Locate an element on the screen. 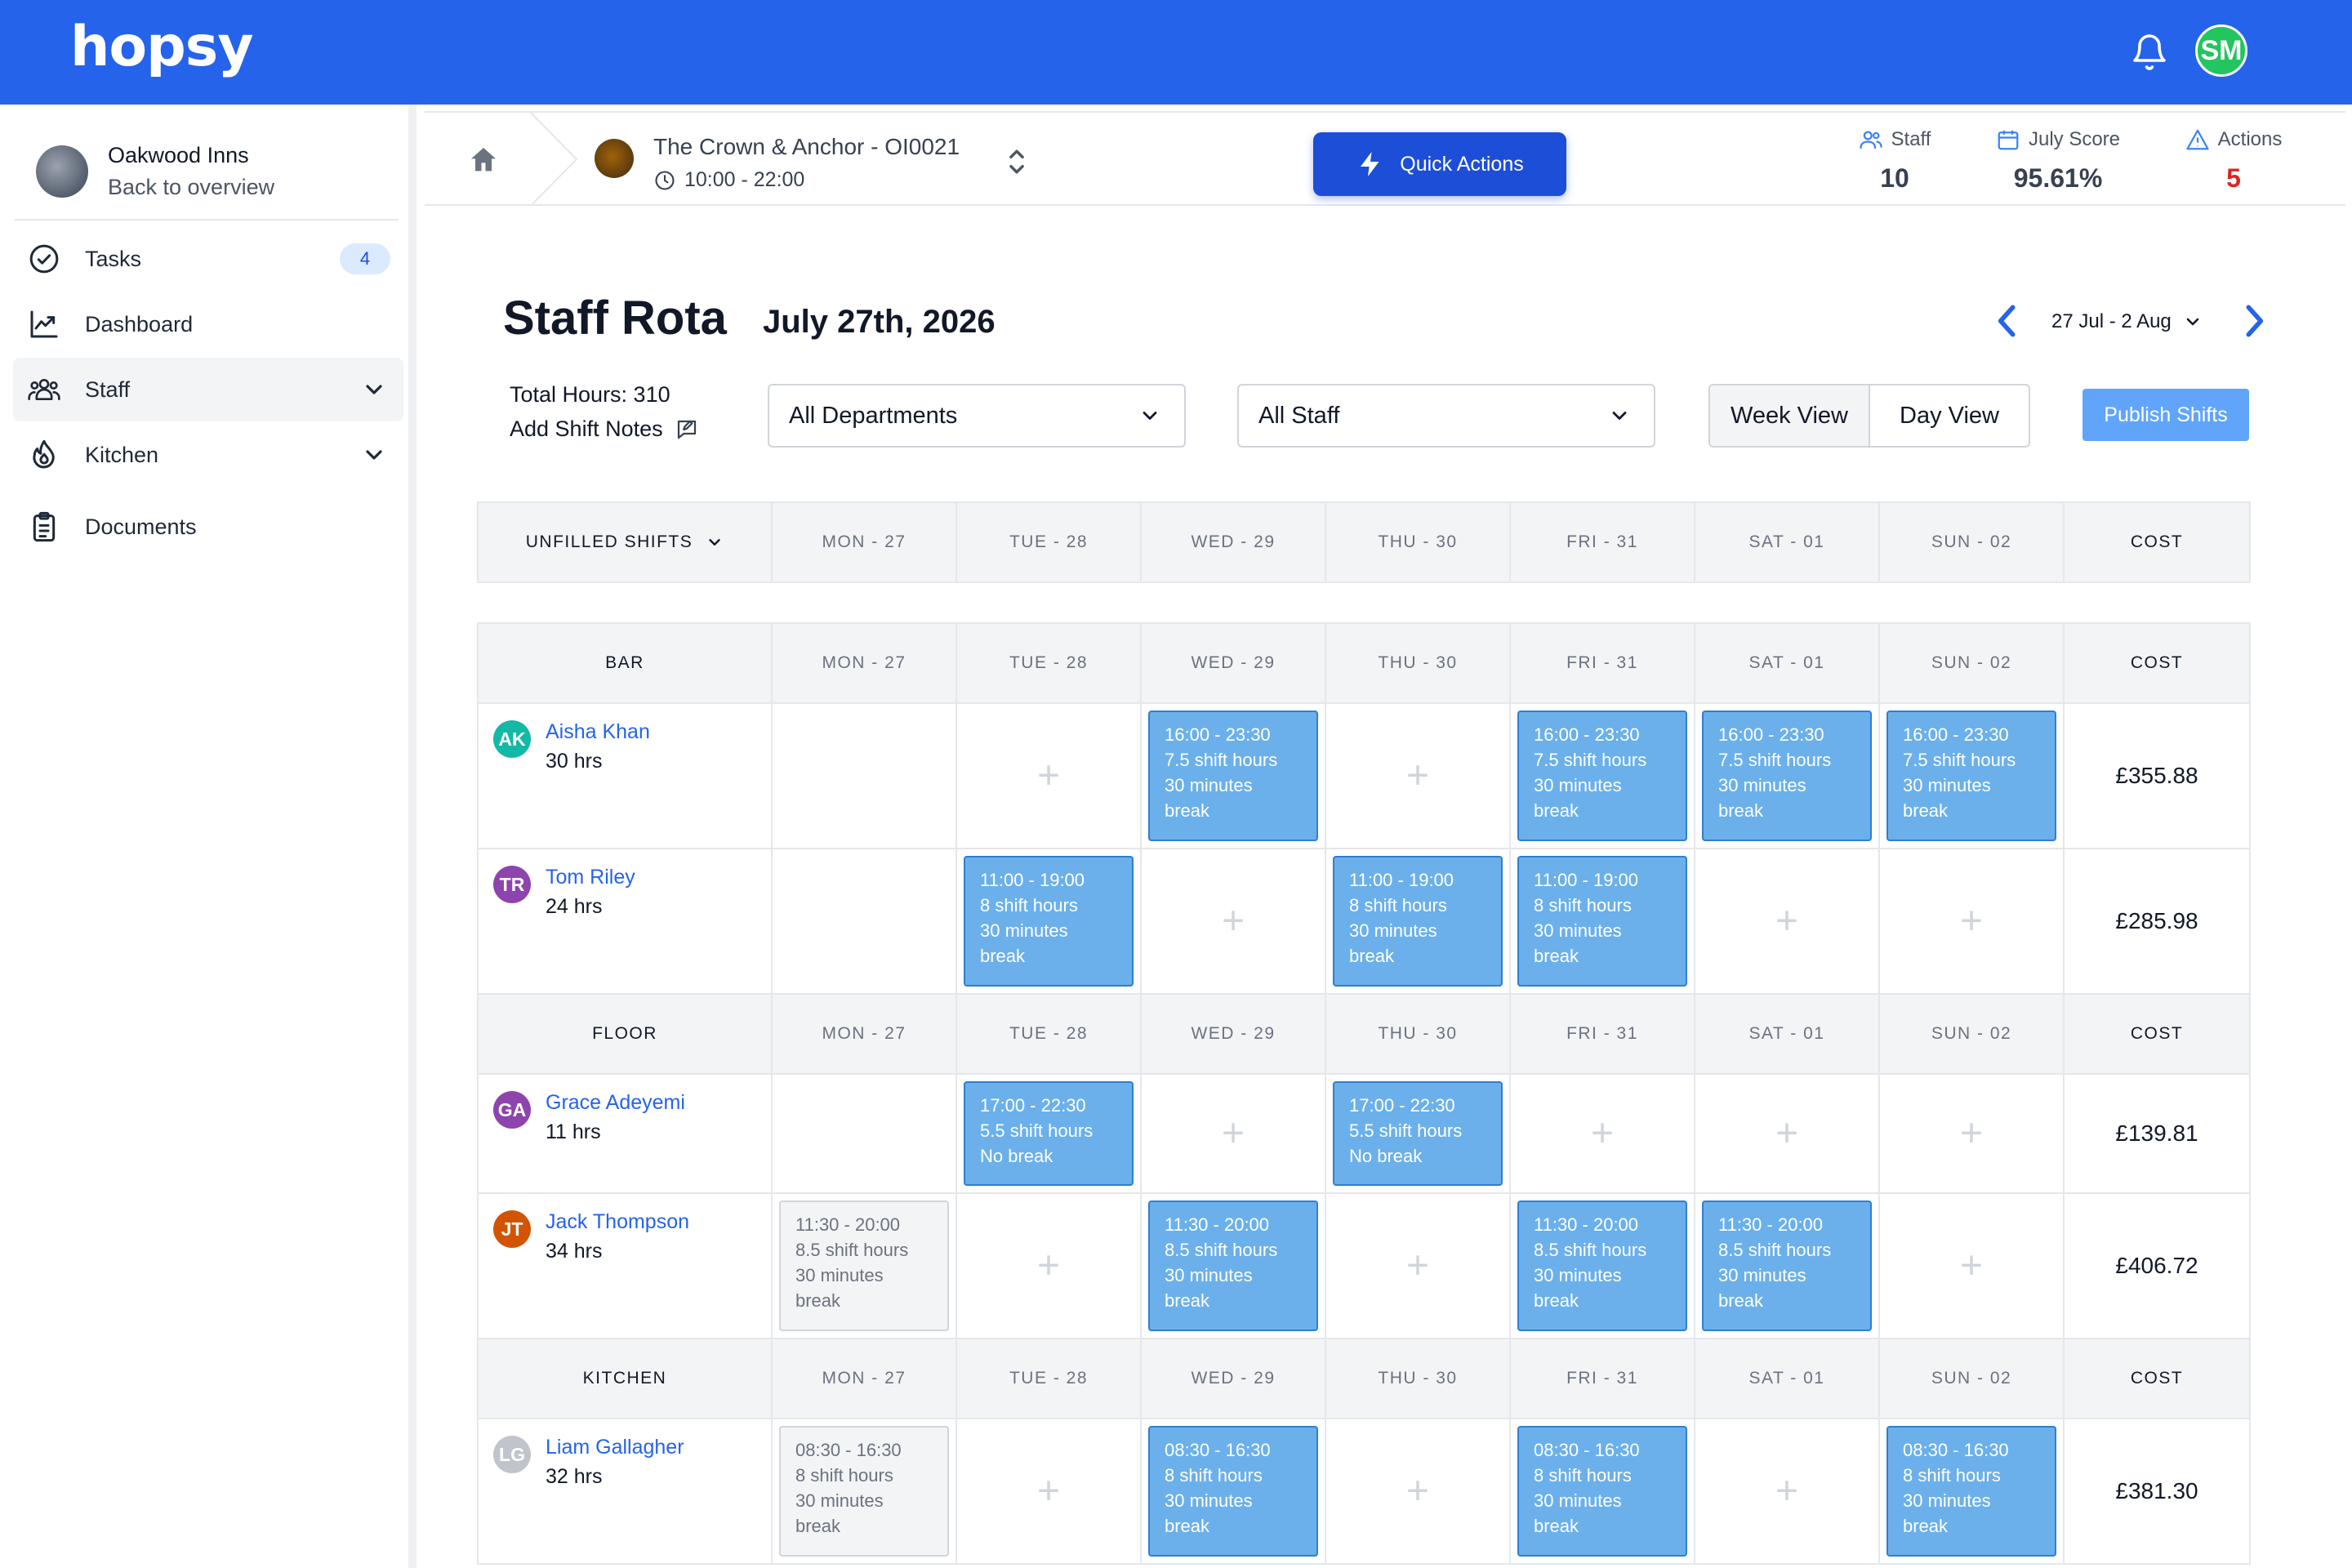  bell-icon is located at coordinates (2149, 53).